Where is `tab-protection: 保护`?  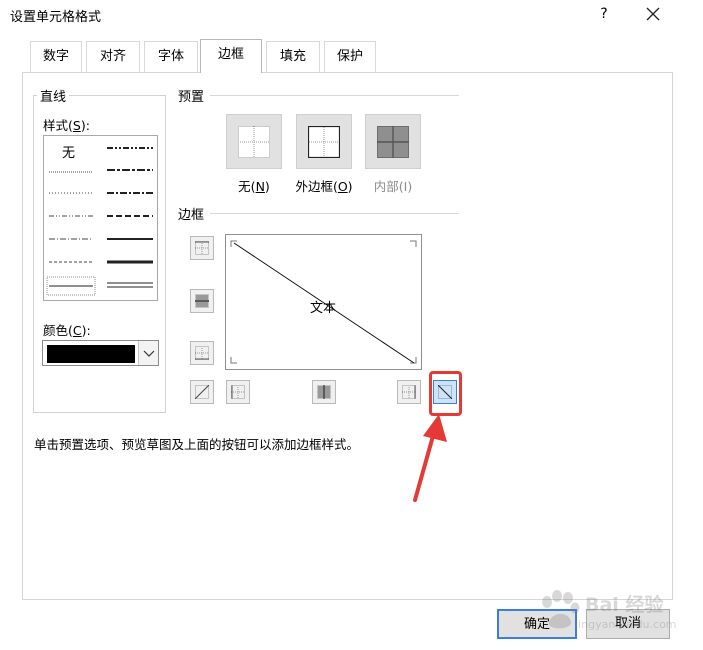 tab-protection: 保护 is located at coordinates (350, 56).